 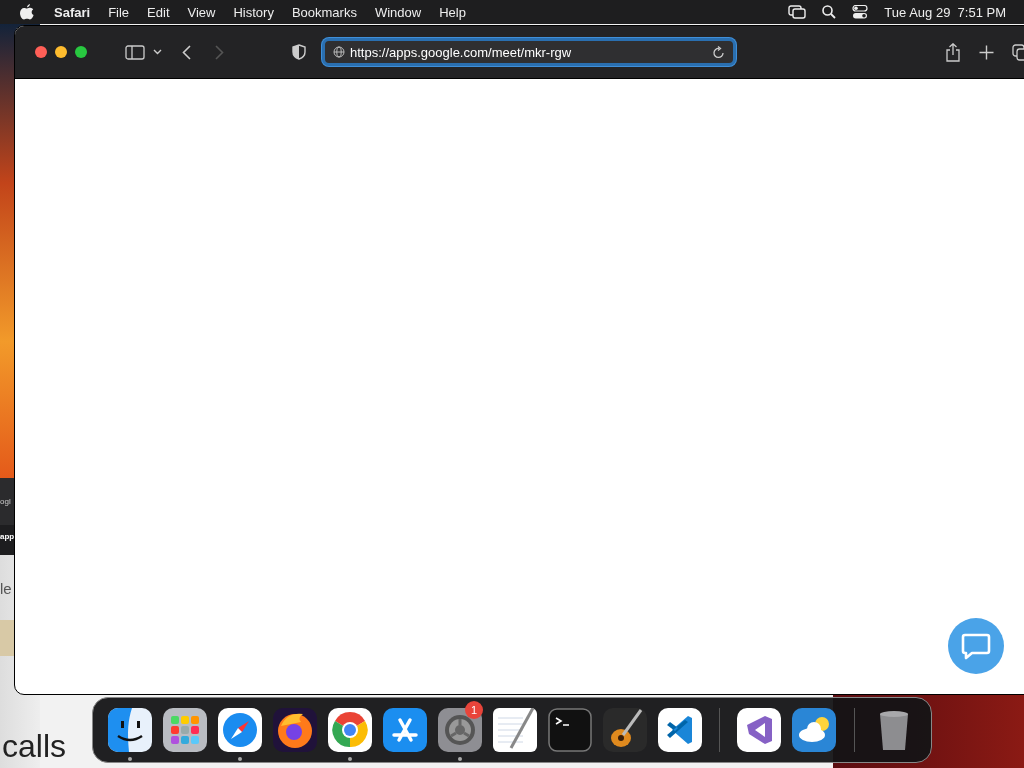 I want to click on shield-icon, so click(x=299, y=52).